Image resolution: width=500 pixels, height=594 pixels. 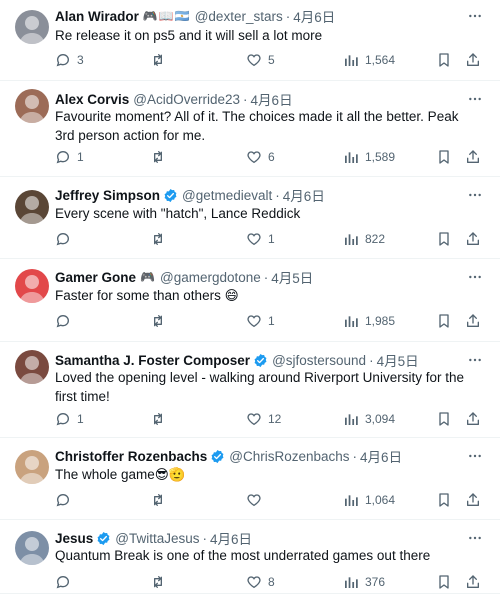 I want to click on action-bar: 8 376, so click(x=270, y=582).